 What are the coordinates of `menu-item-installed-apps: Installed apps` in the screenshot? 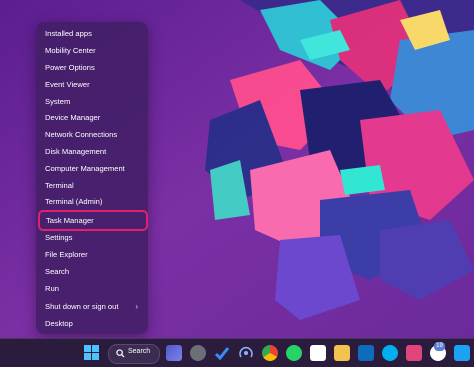 It's located at (92, 33).